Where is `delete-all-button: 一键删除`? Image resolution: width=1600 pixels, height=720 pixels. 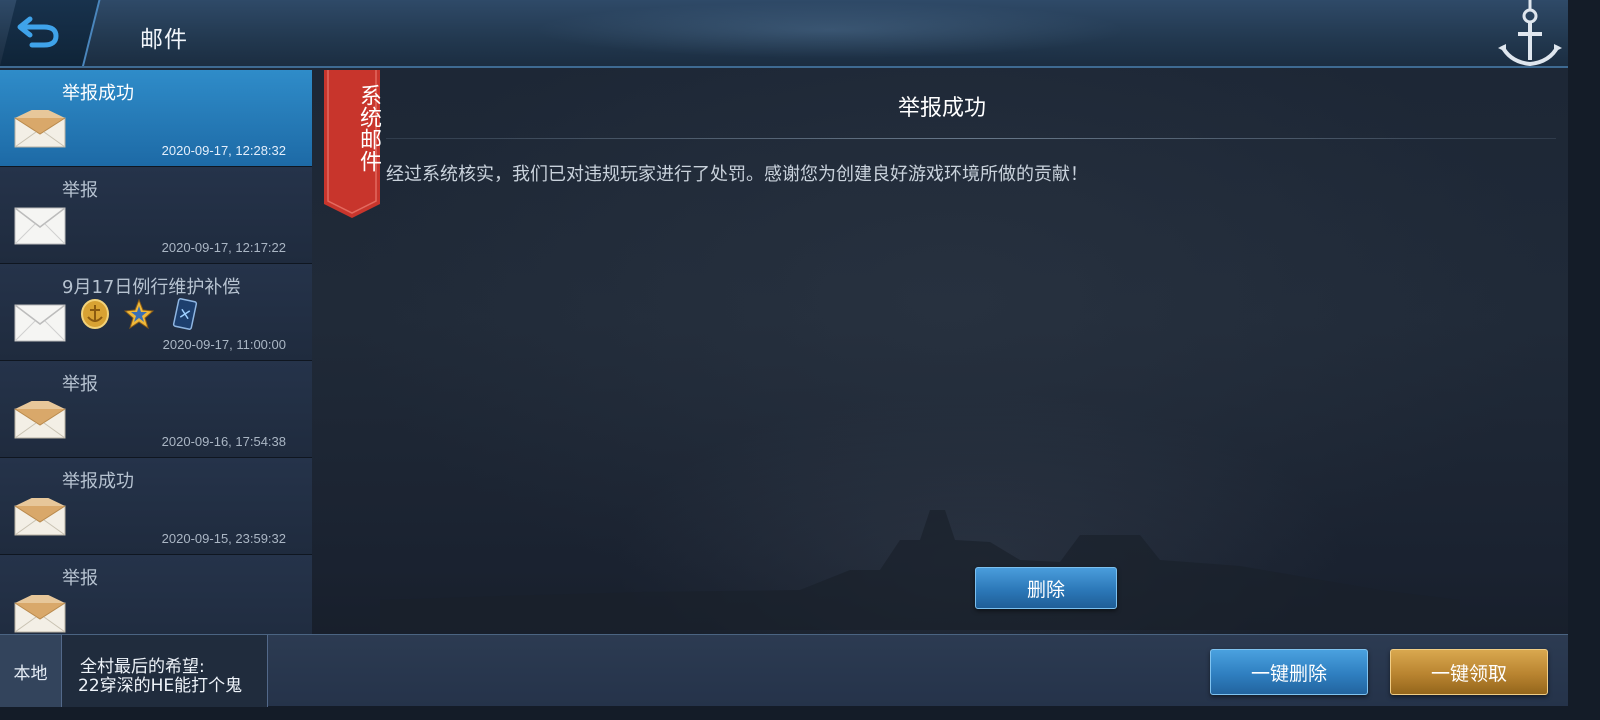
delete-all-button: 一键删除 is located at coordinates (1289, 672).